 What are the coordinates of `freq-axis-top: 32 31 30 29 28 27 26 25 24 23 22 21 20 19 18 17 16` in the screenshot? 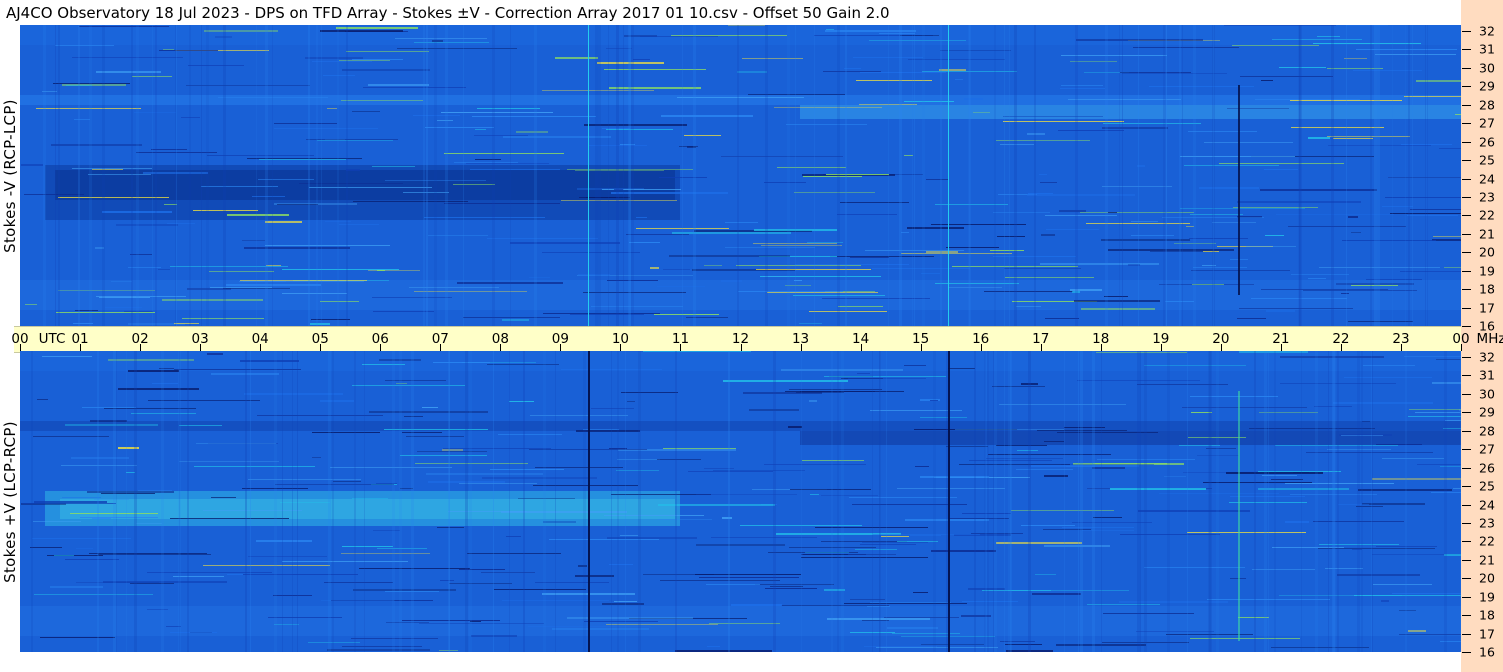 It's located at (1482, 178).